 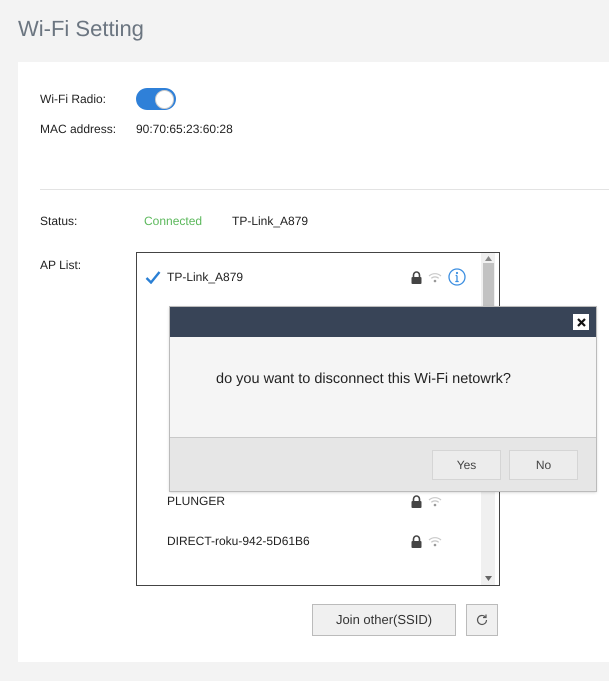 I want to click on field-label: Status:, so click(x=59, y=221).